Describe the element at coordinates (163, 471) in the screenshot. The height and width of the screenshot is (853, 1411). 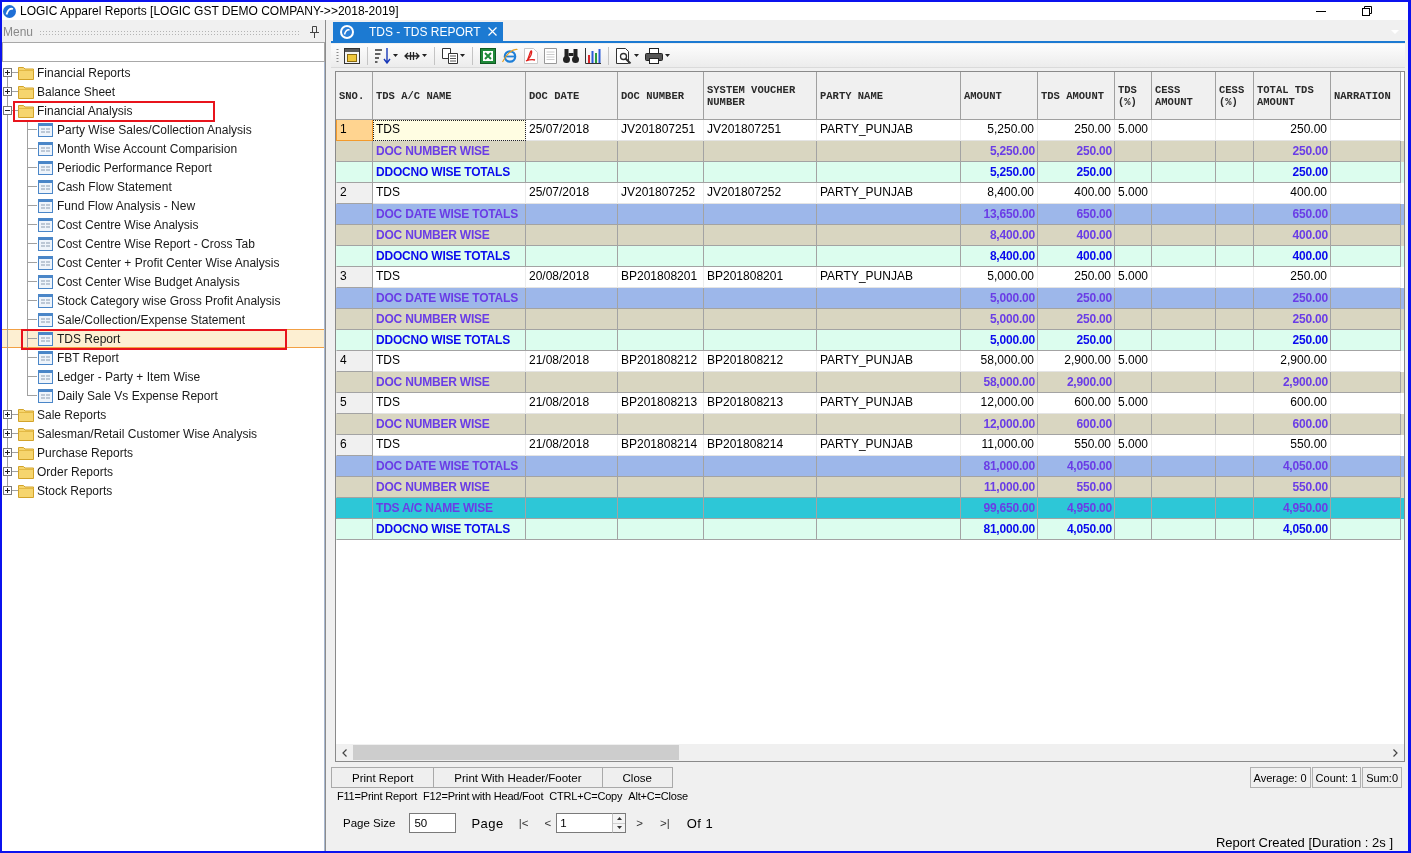
I see `tree-item: Order Reports` at that location.